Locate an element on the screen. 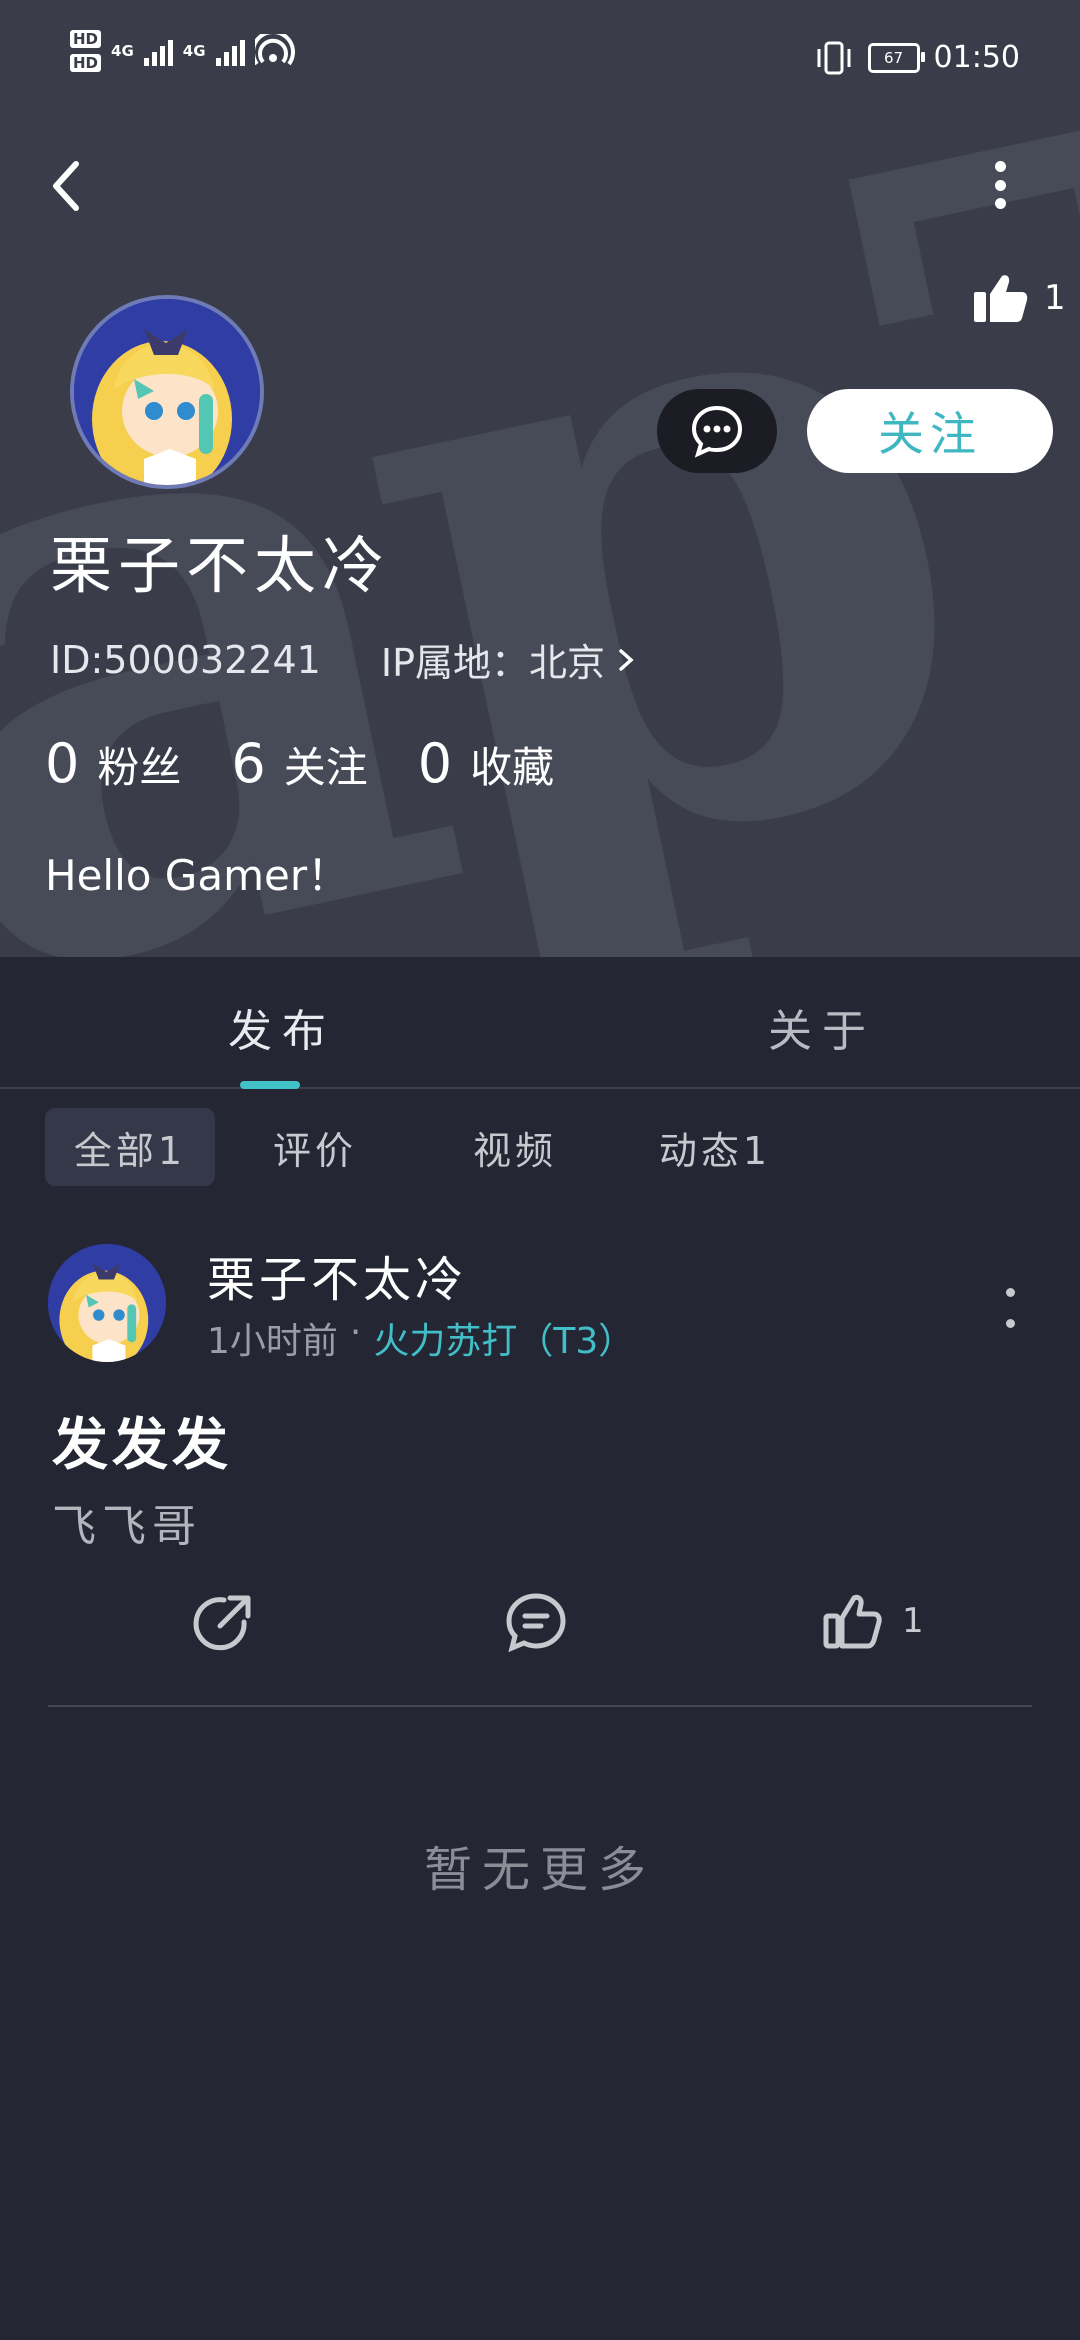 The image size is (1080, 2340). stat-following: 6 关注 is located at coordinates (299, 763).